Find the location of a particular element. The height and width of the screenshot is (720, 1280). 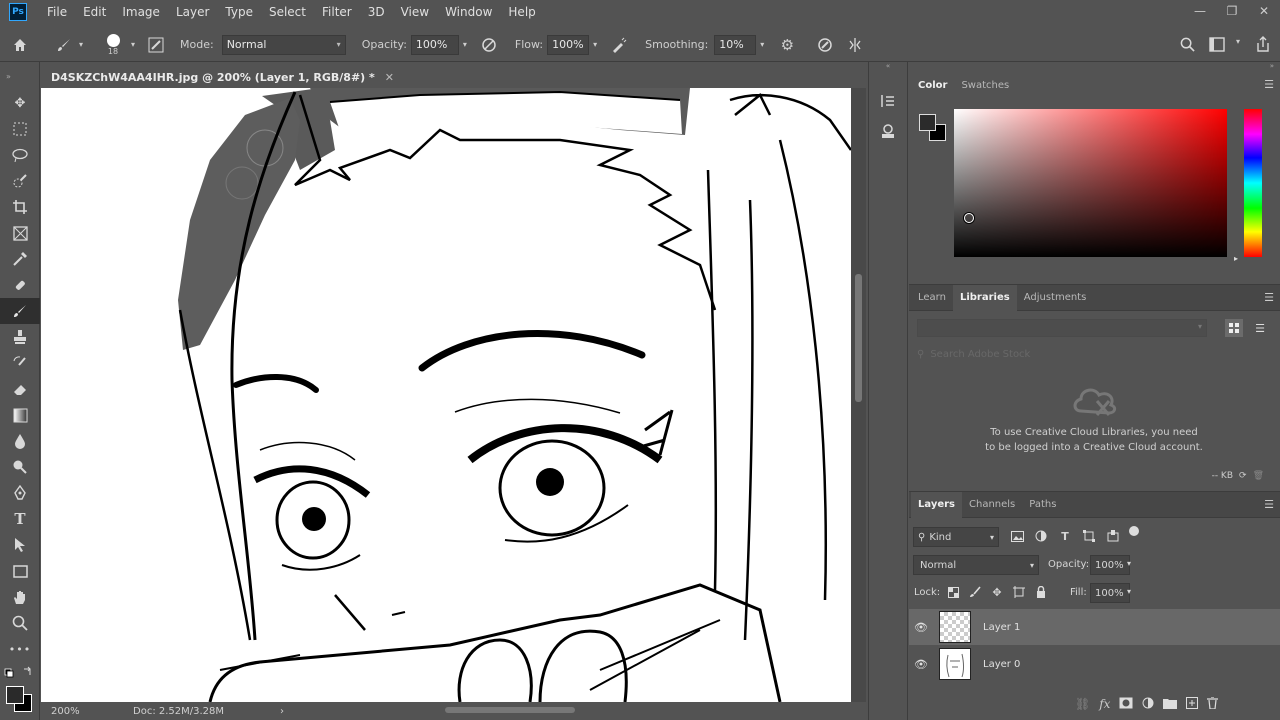

horizontal-scrollbar is located at coordinates (570, 711).